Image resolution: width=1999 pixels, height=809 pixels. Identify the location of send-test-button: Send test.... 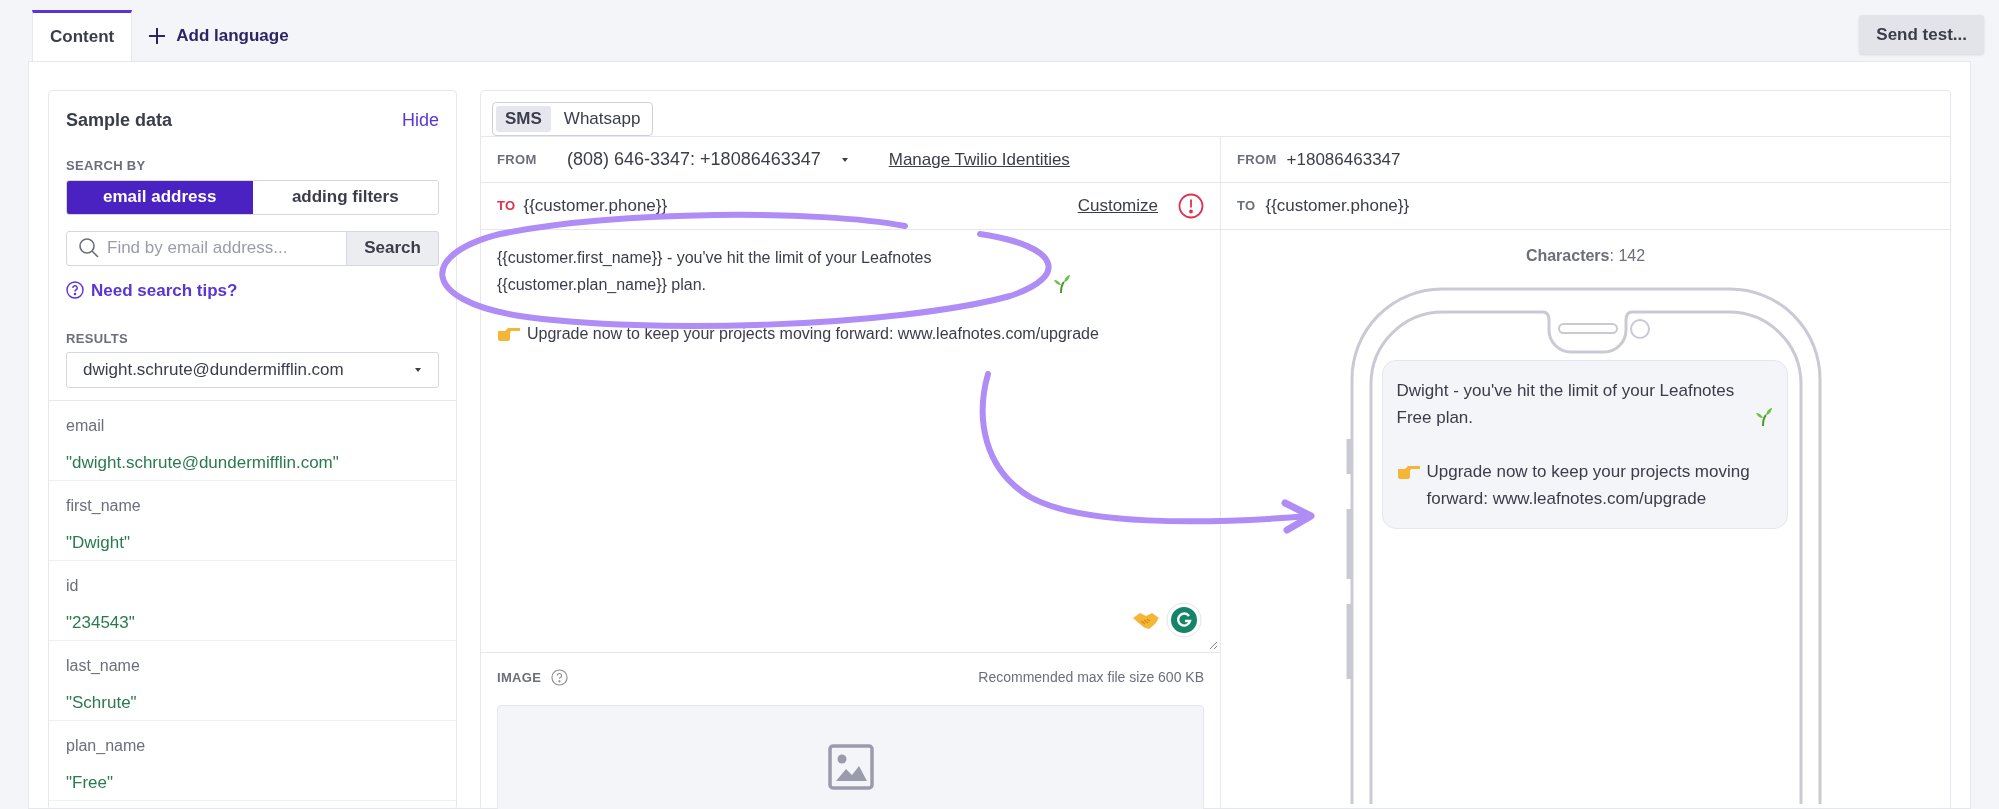
(1921, 34).